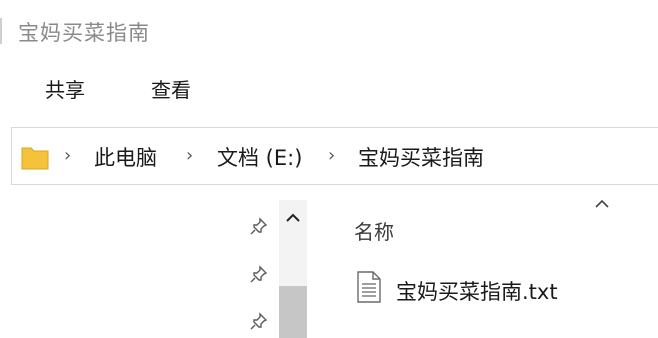 The image size is (658, 338). Describe the element at coordinates (84, 33) in the screenshot. I see `window-title: 宝妈买菜指南` at that location.